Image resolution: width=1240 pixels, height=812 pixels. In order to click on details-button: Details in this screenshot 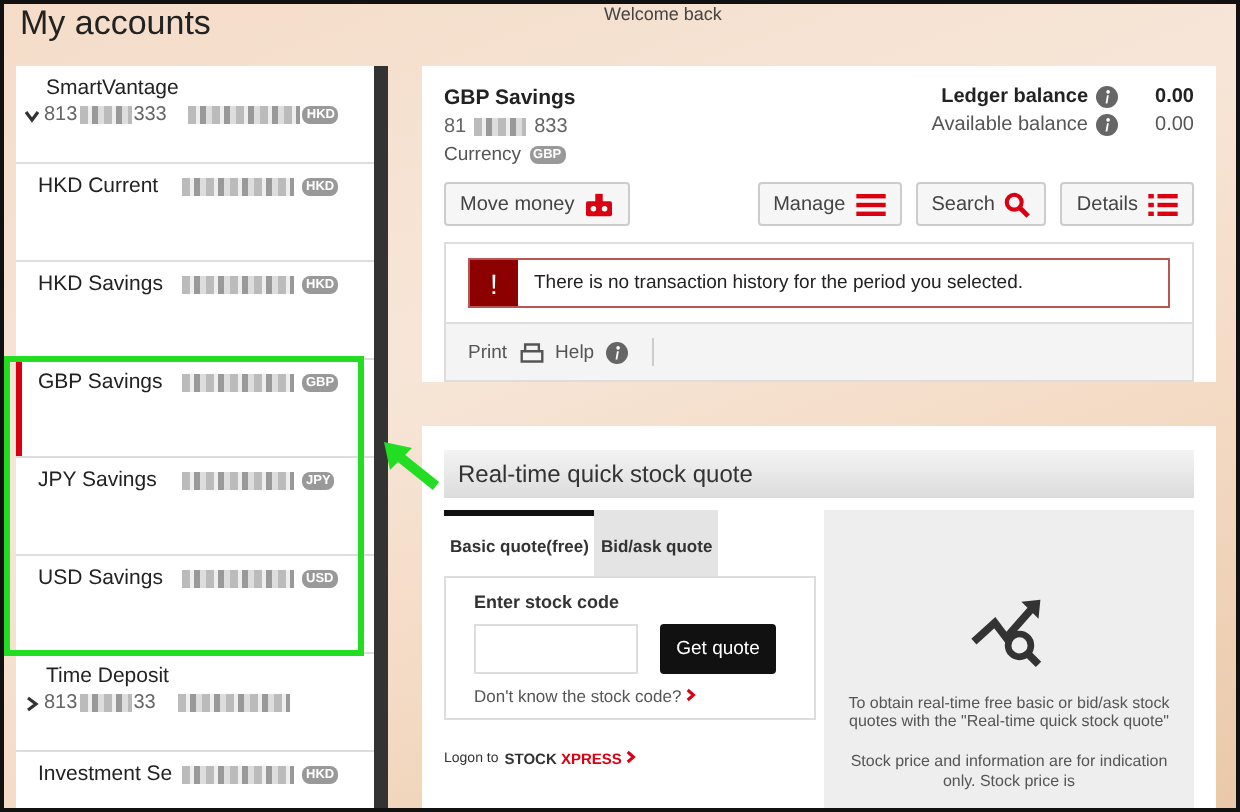, I will do `click(1127, 204)`.